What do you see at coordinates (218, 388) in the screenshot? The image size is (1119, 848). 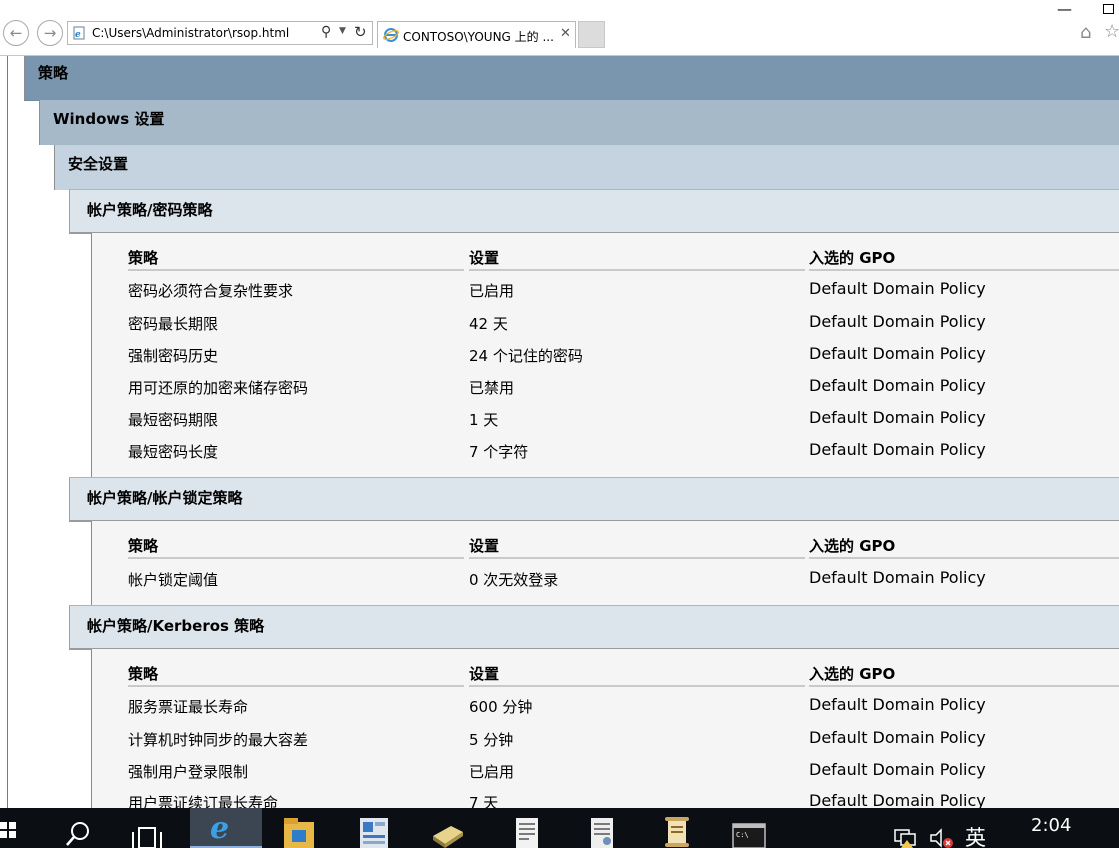 I see `table-cell-policy: 用可还原的加密来储存密码` at bounding box center [218, 388].